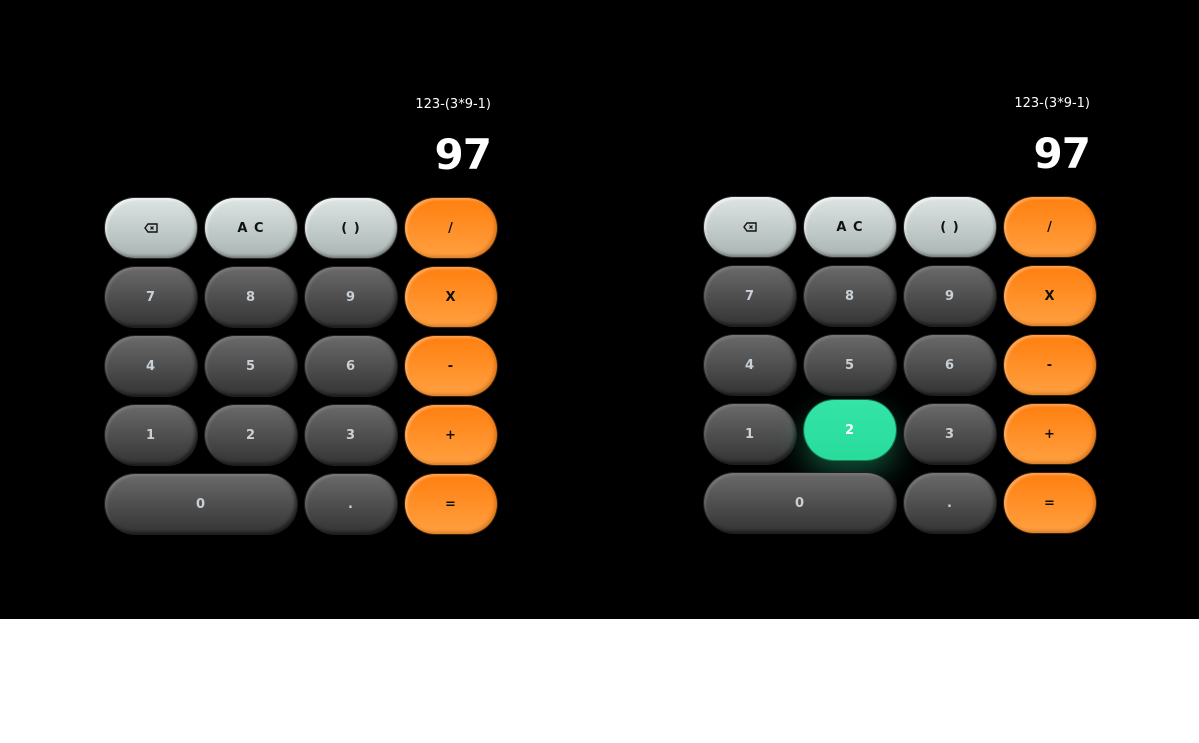 This screenshot has width=1199, height=743. I want to click on digit-2-button-pressed: 2, so click(850, 430).